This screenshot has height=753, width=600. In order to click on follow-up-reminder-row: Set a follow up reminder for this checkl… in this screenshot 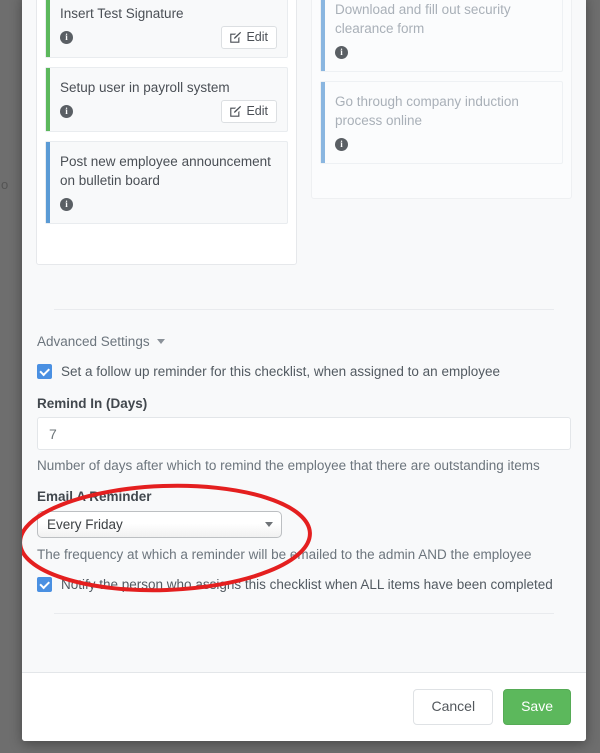, I will do `click(304, 371)`.